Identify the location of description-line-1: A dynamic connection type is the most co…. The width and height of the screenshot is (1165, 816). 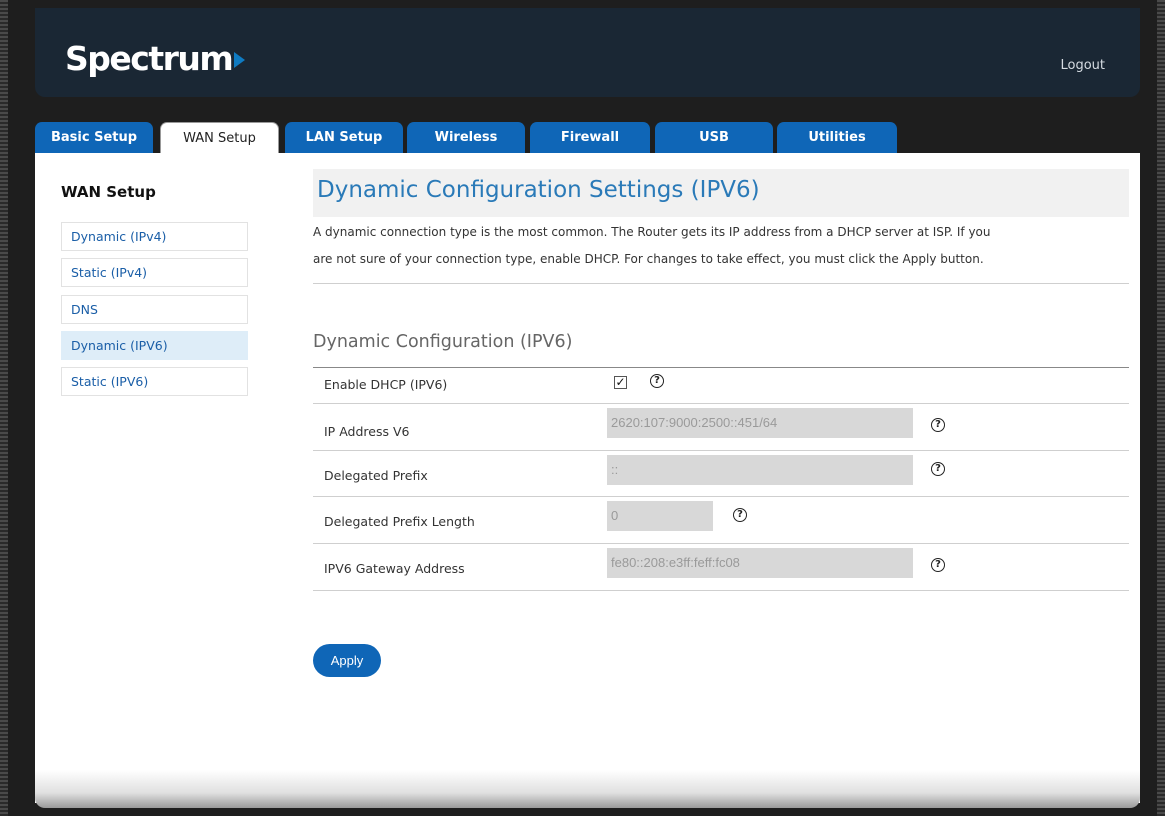
(652, 232).